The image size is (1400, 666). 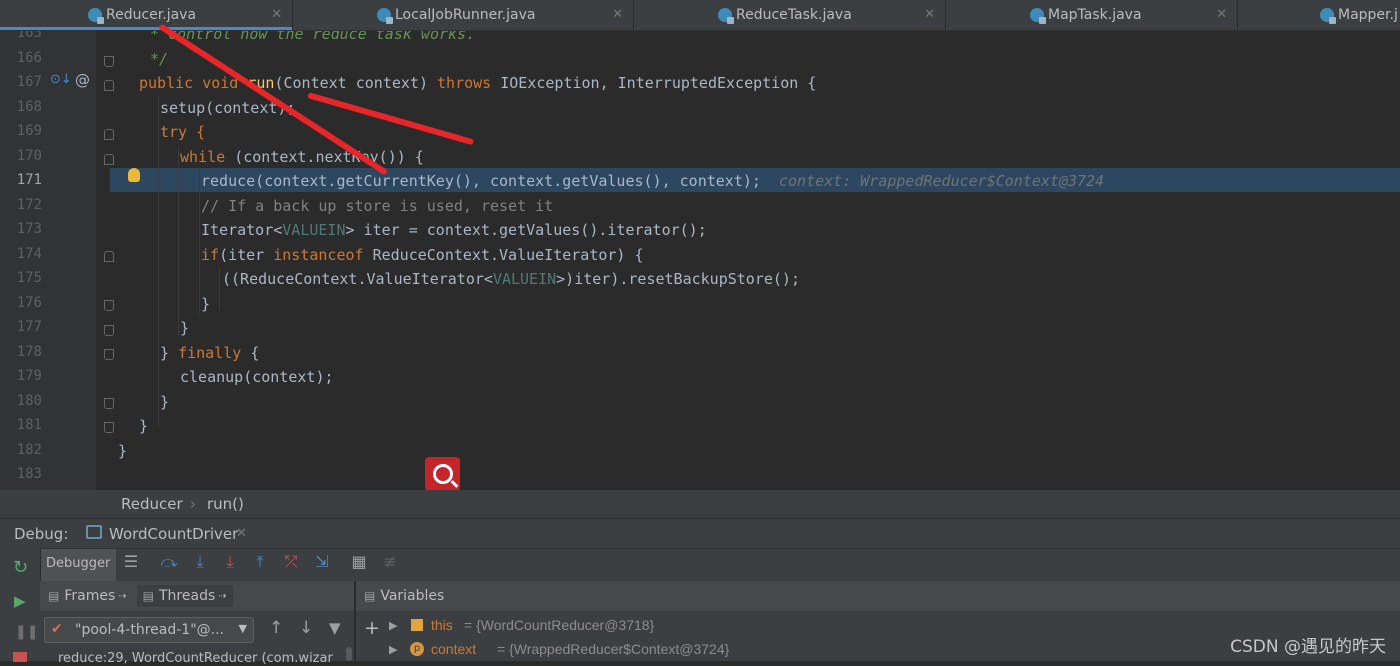 I want to click on line-number: 177, so click(x=29, y=327).